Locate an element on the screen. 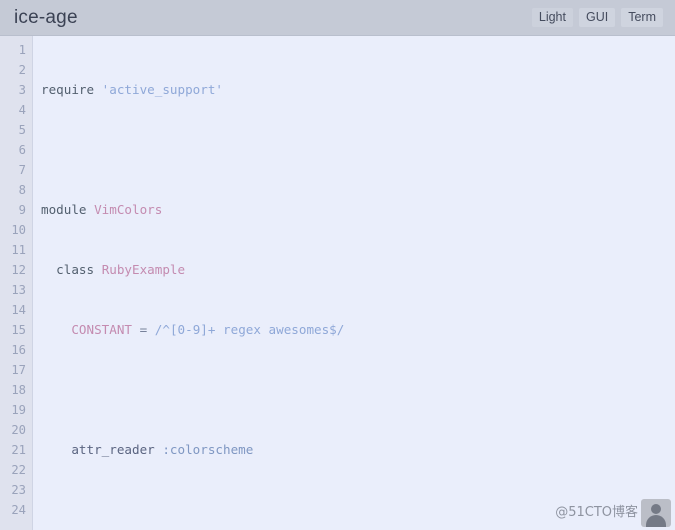  code-line: module VimColors is located at coordinates (102, 209).